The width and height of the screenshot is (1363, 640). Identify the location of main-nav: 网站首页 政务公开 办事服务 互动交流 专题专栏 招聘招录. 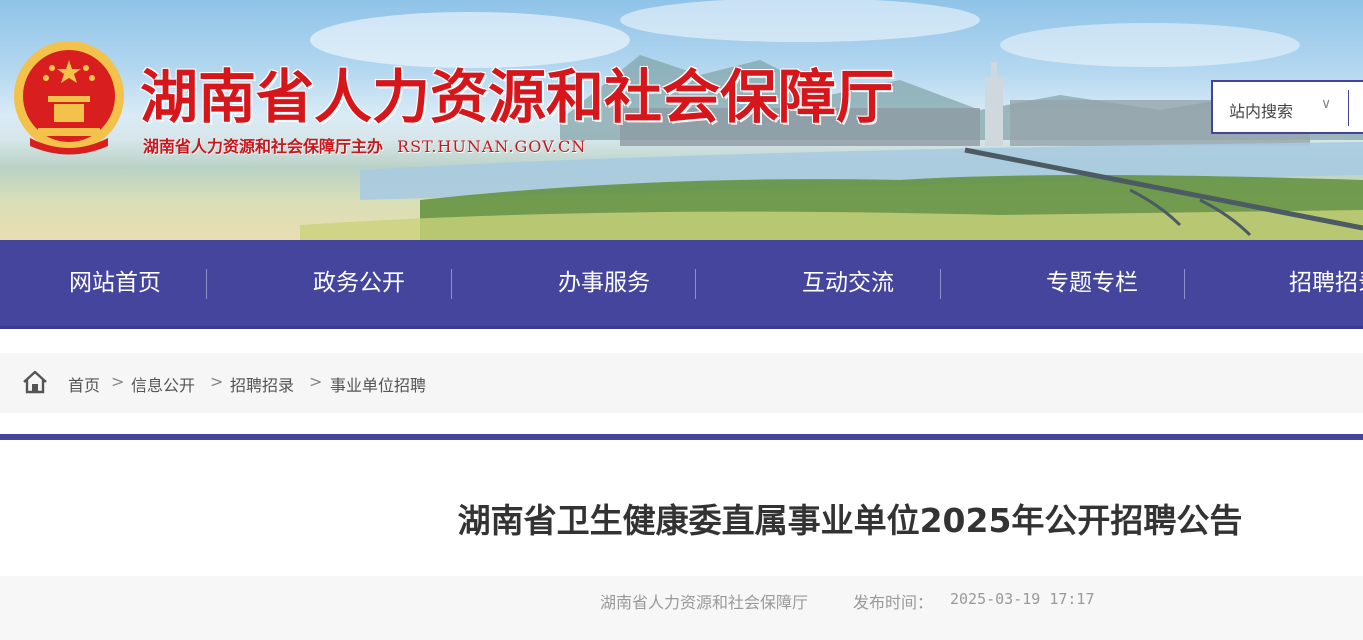
(681, 283).